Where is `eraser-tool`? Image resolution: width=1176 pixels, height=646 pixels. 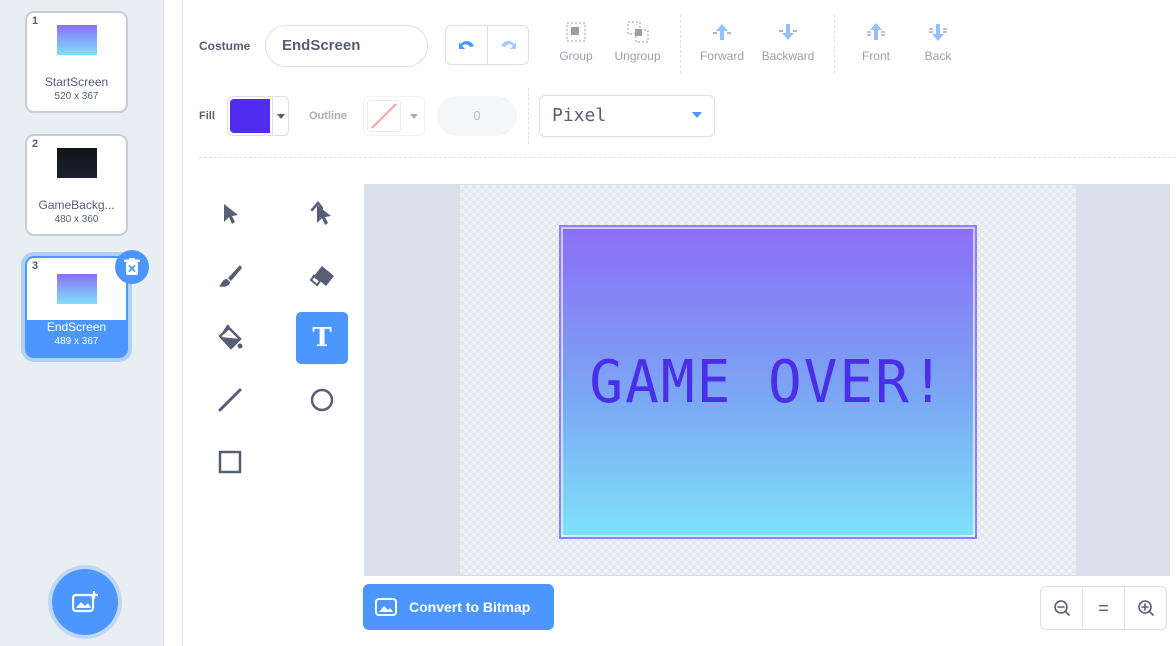
eraser-tool is located at coordinates (322, 276).